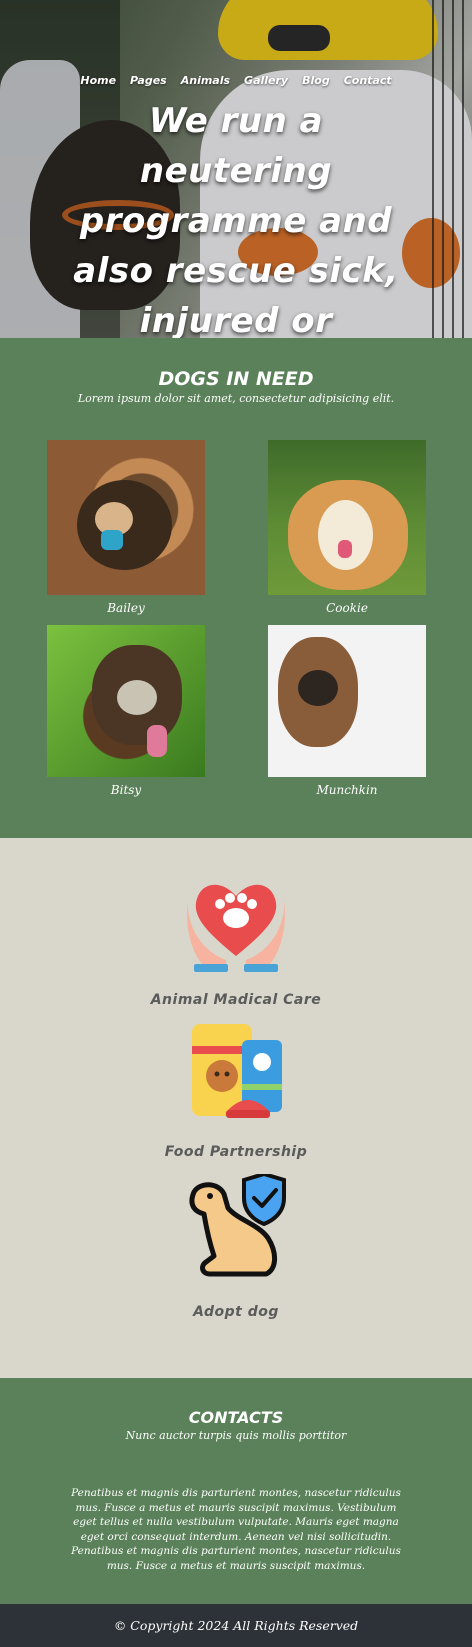 The height and width of the screenshot is (1647, 472). What do you see at coordinates (368, 80) in the screenshot?
I see `nav-contact: Contact` at bounding box center [368, 80].